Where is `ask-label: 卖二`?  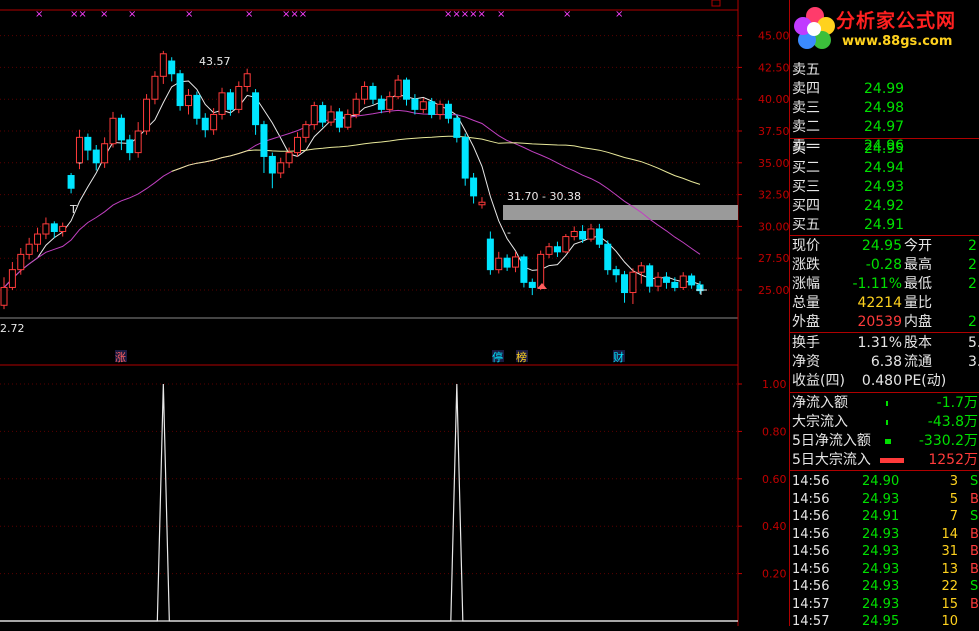
ask-label: 卖二 is located at coordinates (806, 127).